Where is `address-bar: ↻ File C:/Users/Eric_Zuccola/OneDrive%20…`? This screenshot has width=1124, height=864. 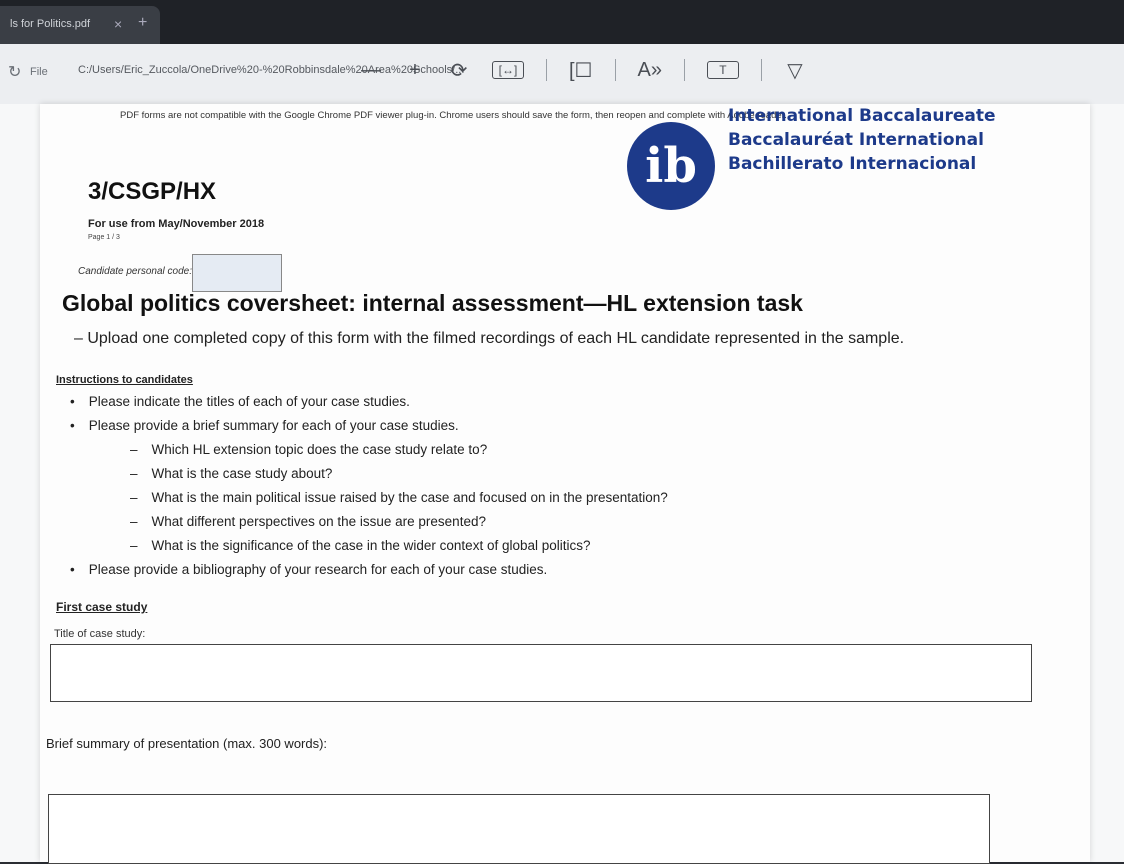
address-bar: ↻ File C:/Users/Eric_Zuccola/OneDrive%20… is located at coordinates (562, 74).